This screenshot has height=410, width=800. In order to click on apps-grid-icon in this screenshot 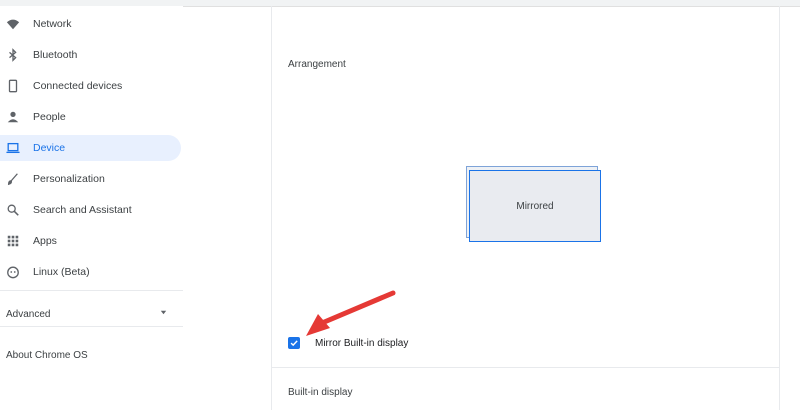, I will do `click(13, 241)`.